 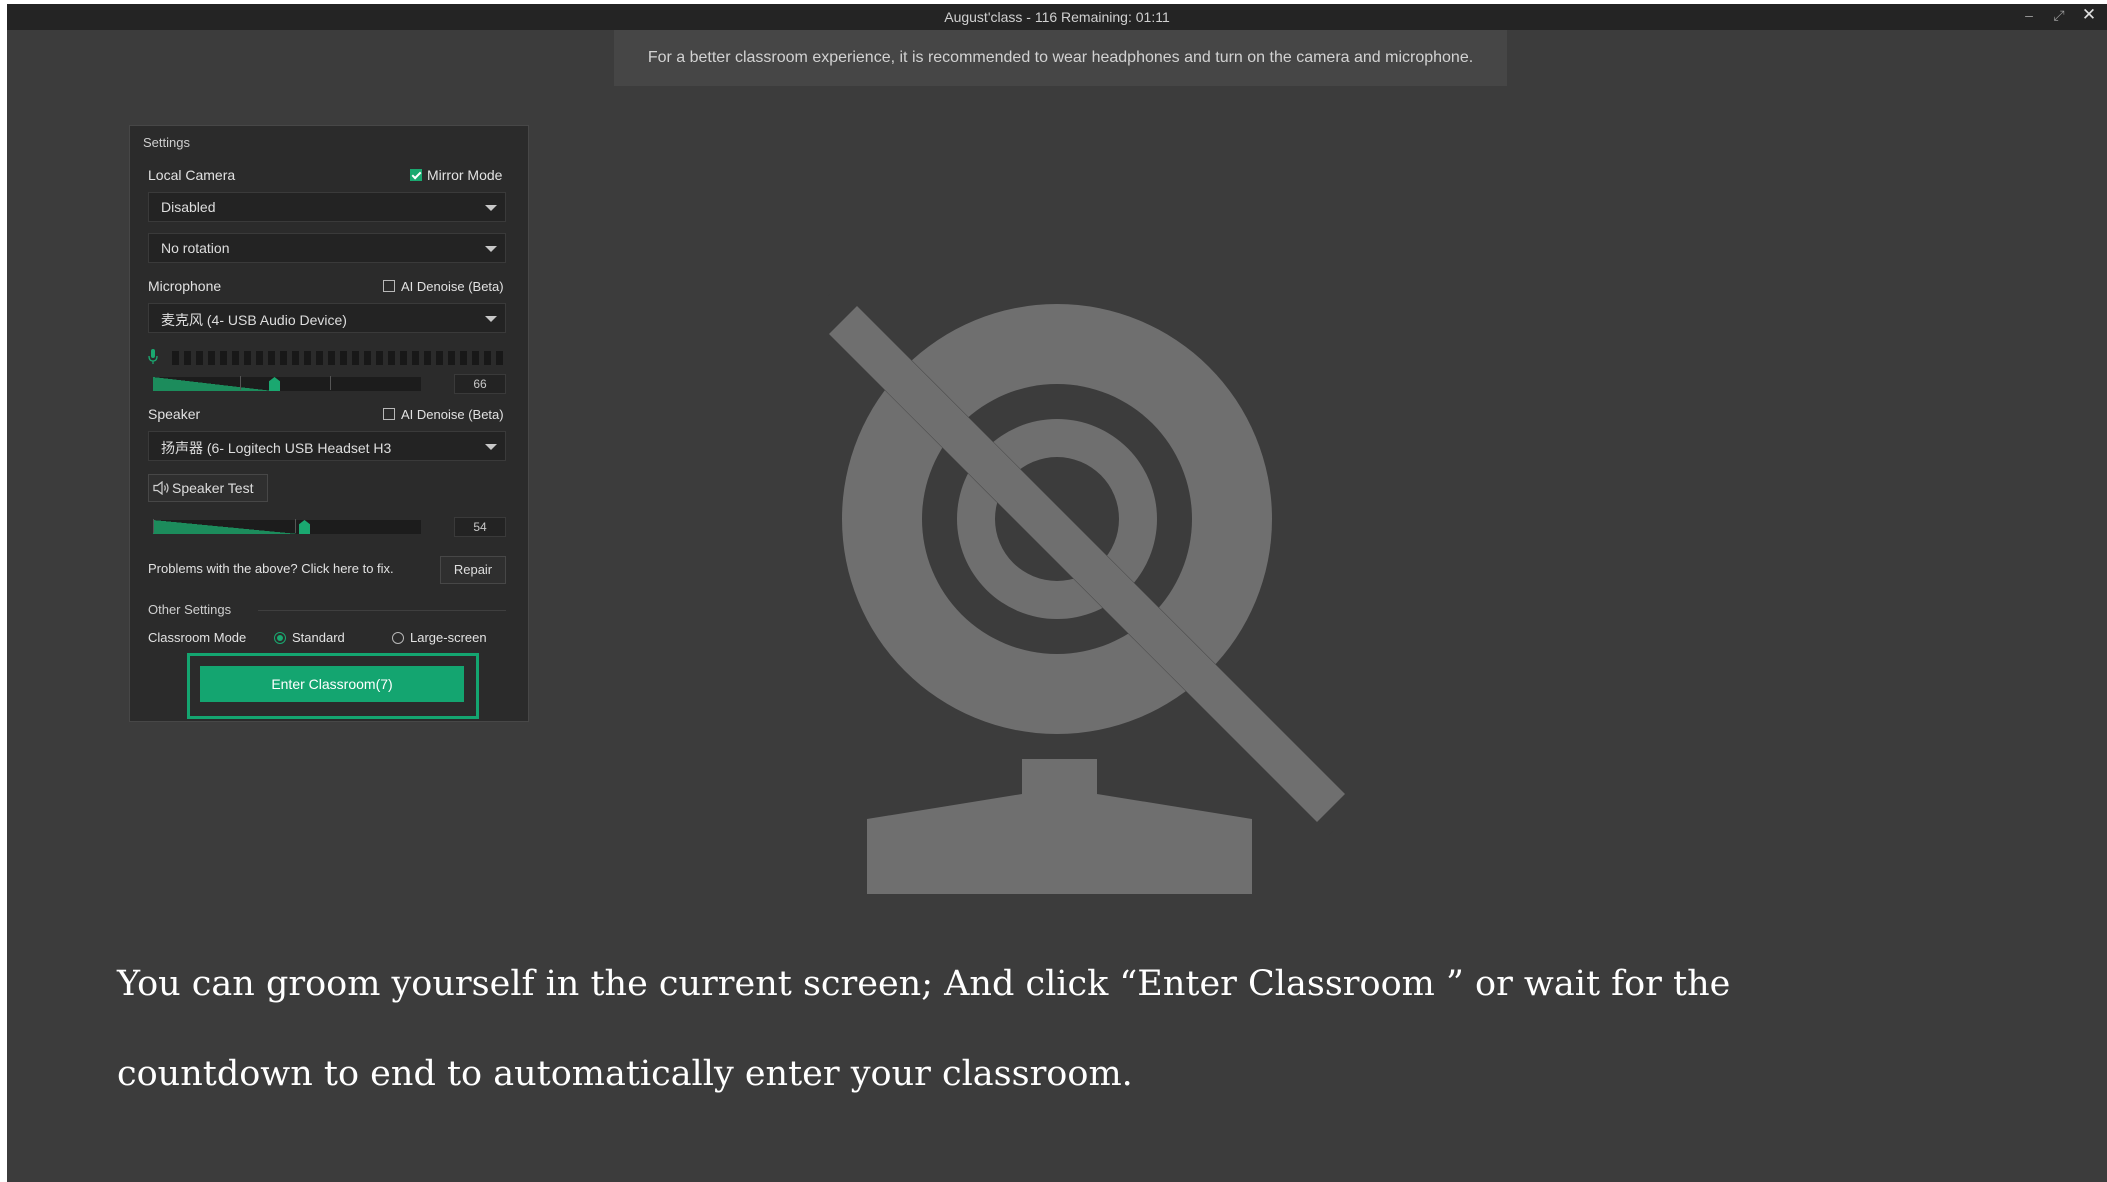 I want to click on microphone-device-select: 麦克风 (4- USB Audio Device), so click(x=327, y=318).